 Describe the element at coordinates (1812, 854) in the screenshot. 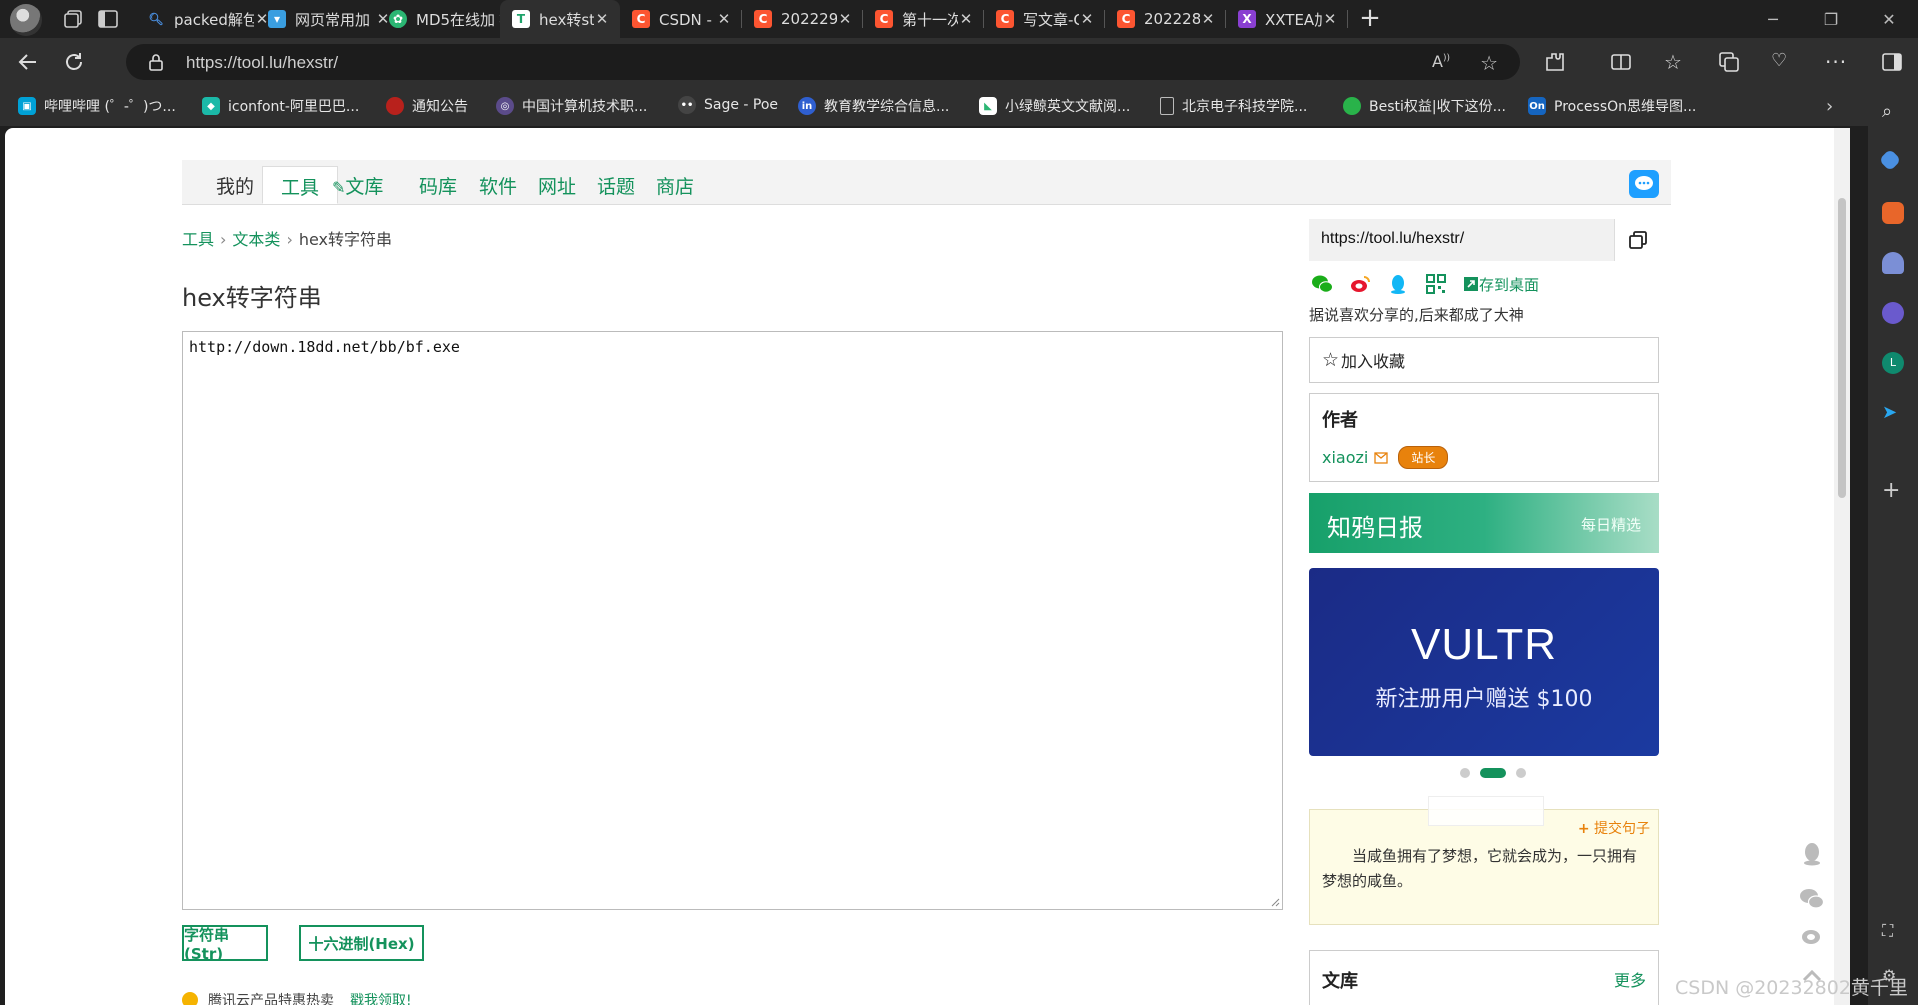

I see `float-qq-icon` at that location.